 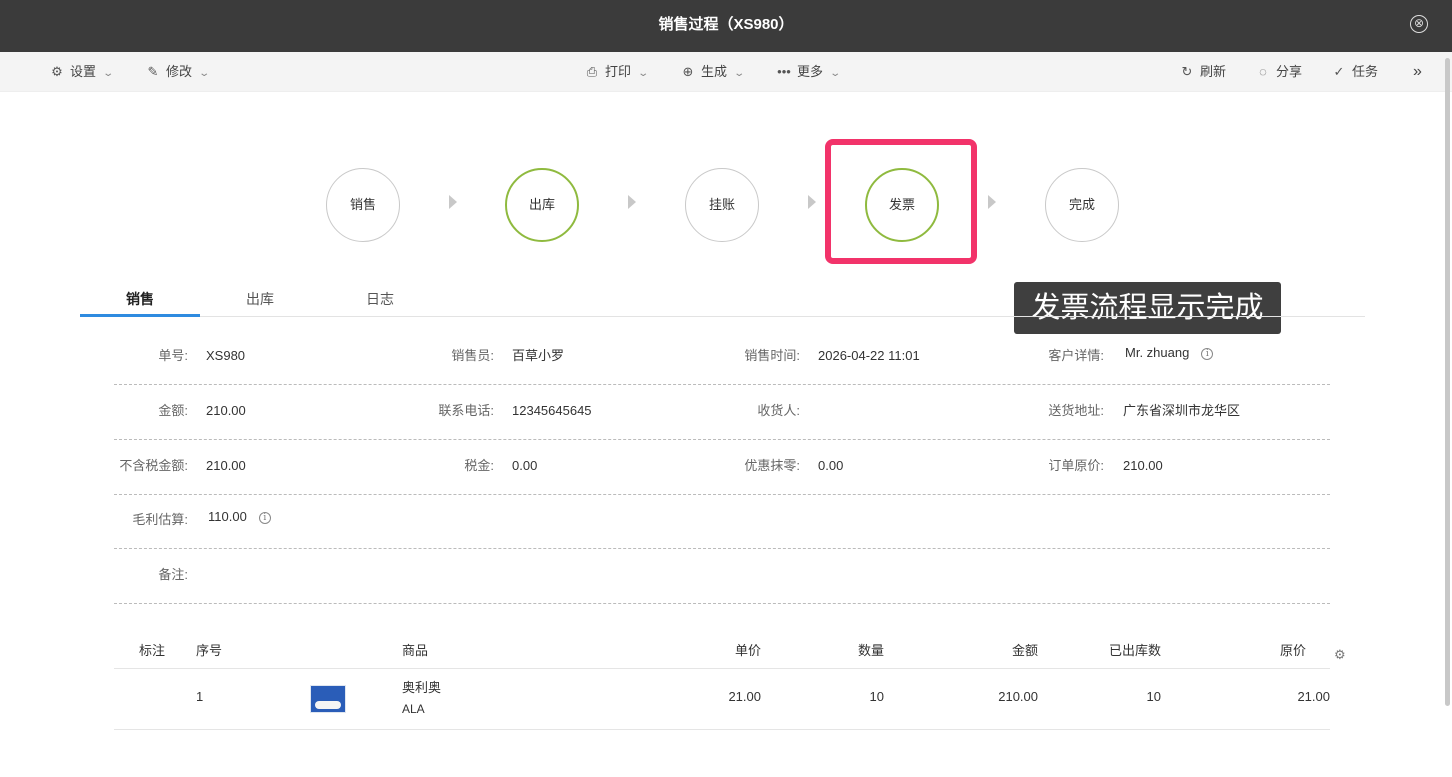 What do you see at coordinates (772, 355) in the screenshot?
I see `sale-time-label: 销售时间:` at bounding box center [772, 355].